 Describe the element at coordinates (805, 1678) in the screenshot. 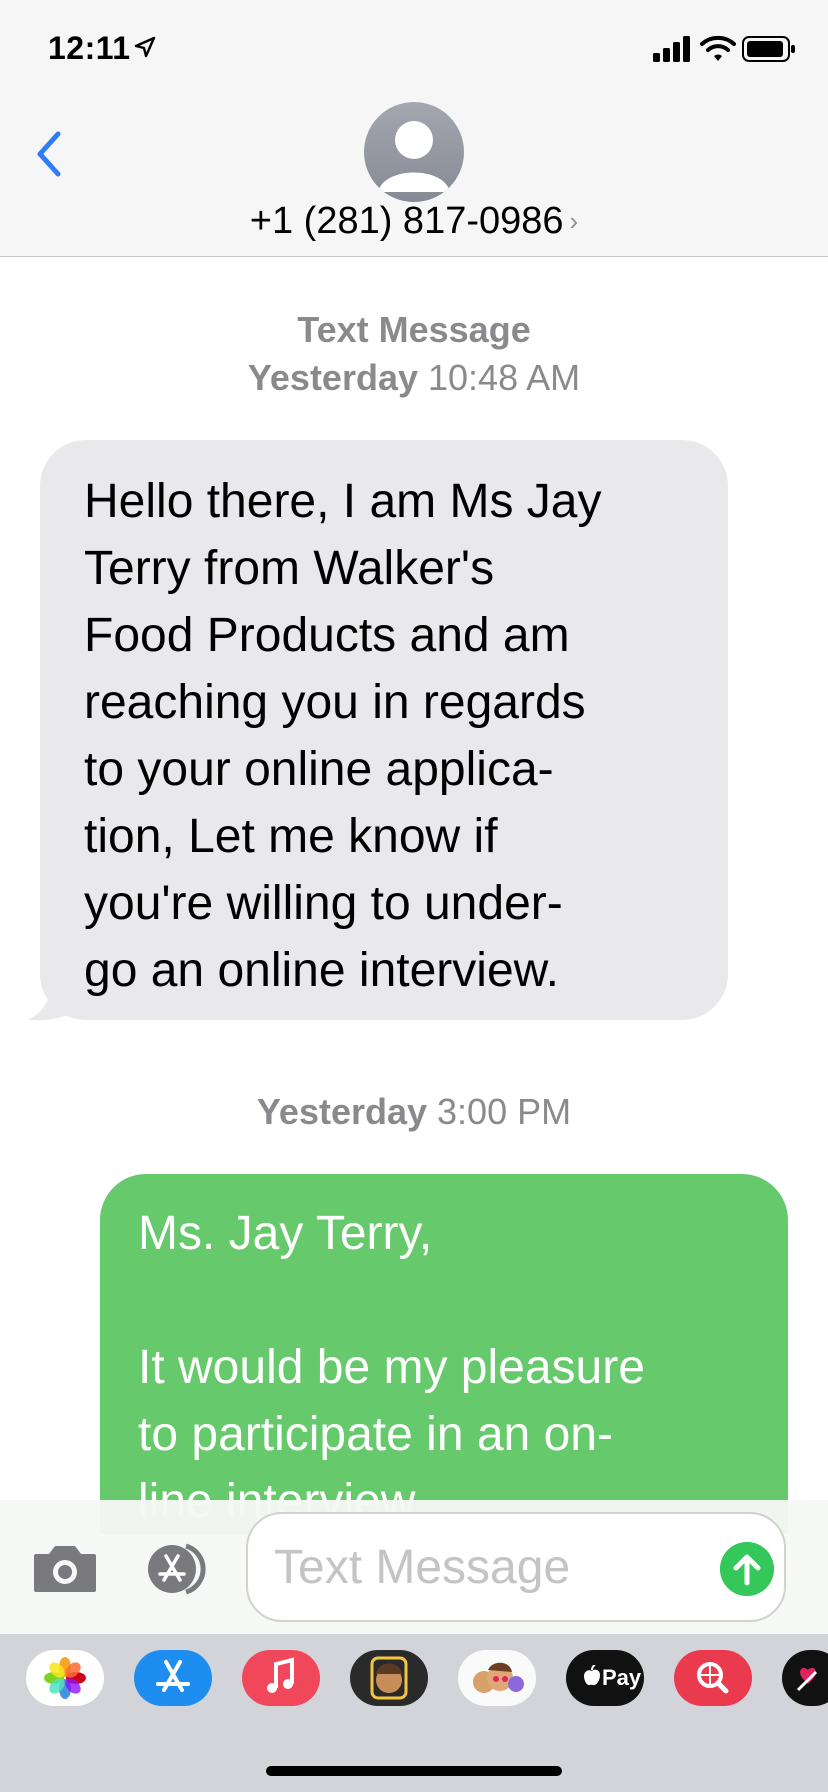

I see `more-app-icon` at that location.